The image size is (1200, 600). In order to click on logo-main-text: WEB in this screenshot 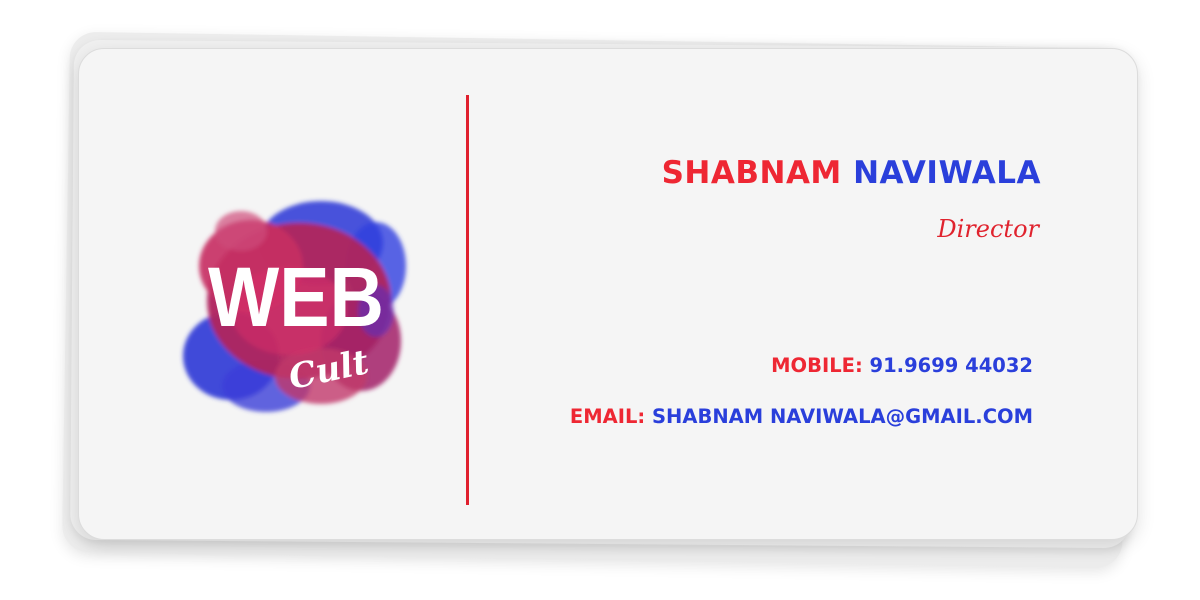, I will do `click(296, 297)`.